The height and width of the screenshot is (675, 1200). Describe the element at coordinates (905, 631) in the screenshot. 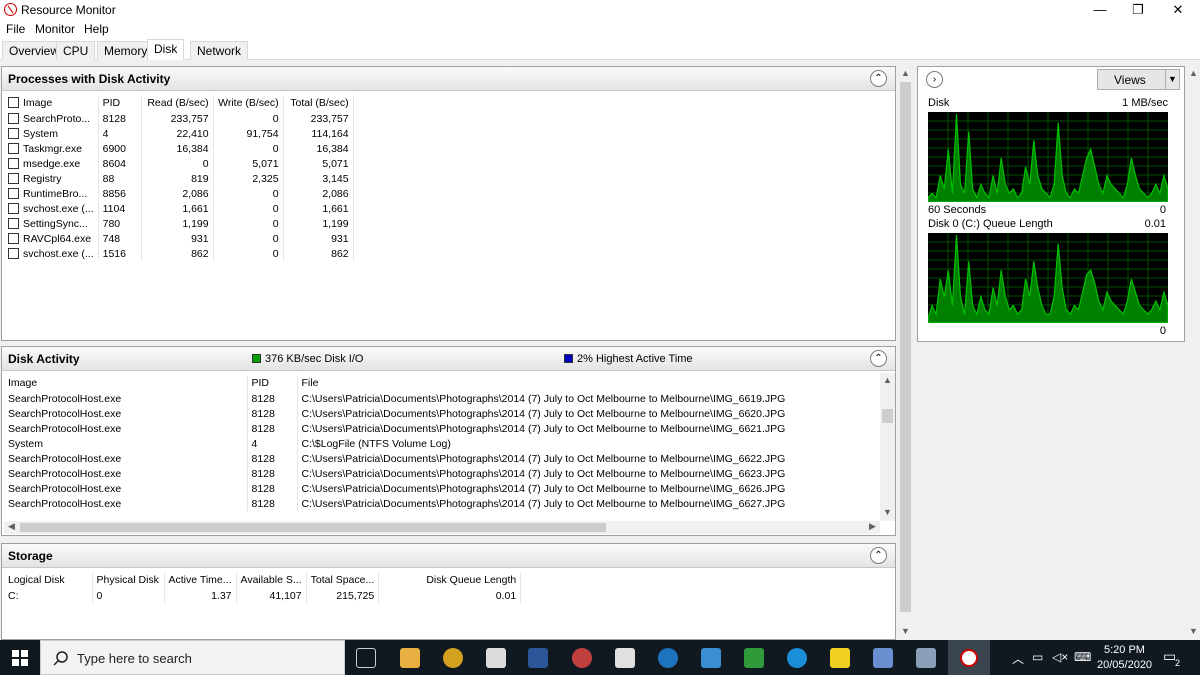

I see `main-scroll-down-icon: ▼` at that location.